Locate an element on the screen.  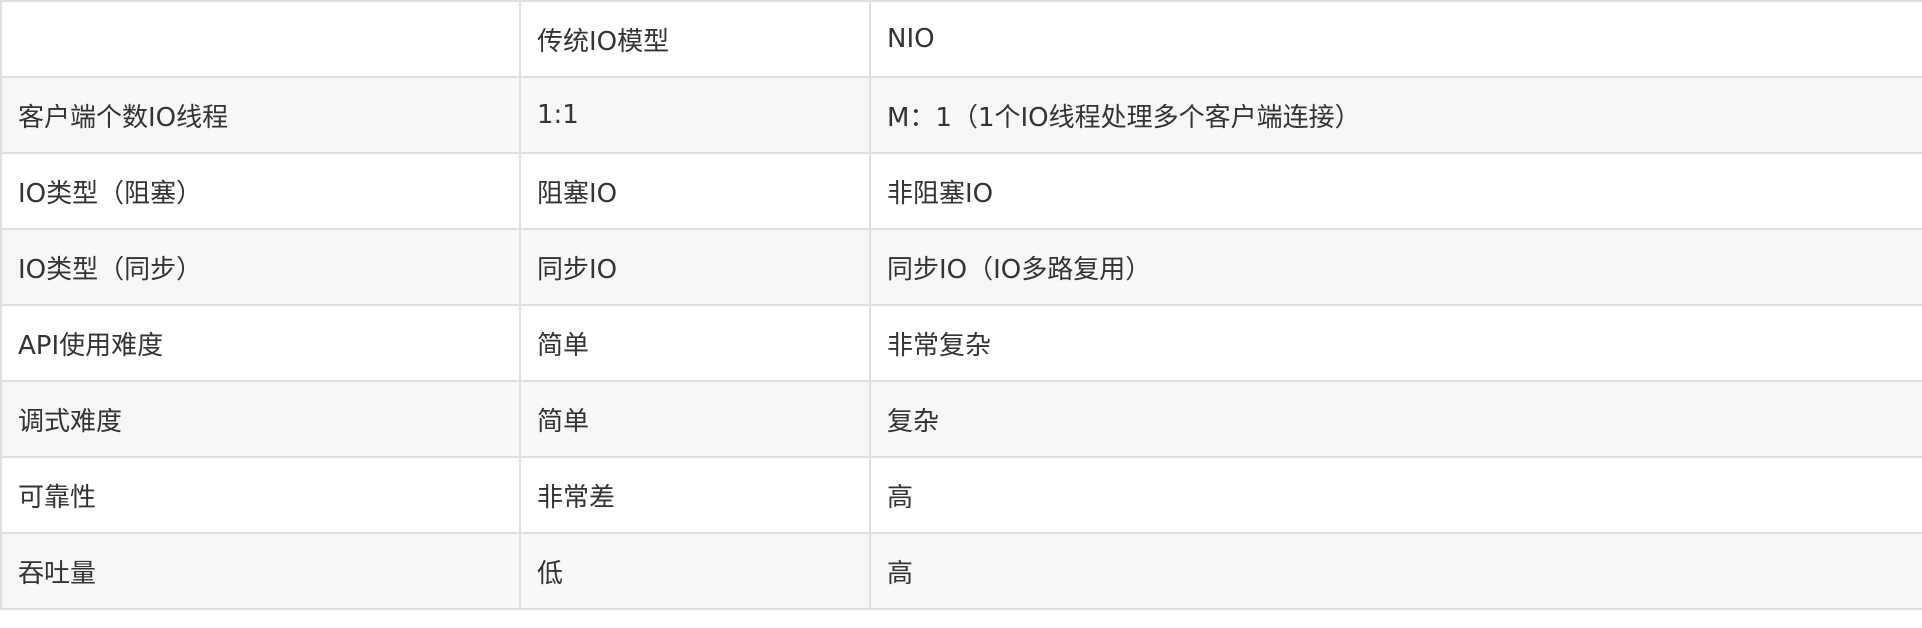
table-row: 调式难度 简单 复杂 is located at coordinates (961, 419).